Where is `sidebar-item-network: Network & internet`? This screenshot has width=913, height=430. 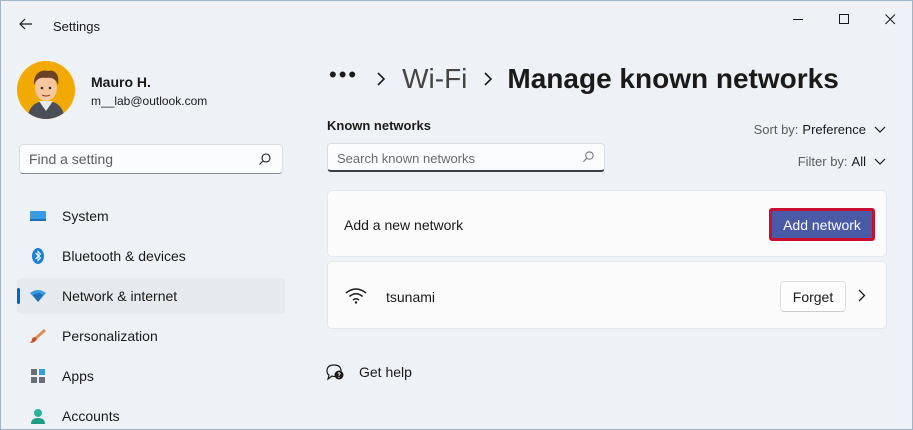 sidebar-item-network: Network & internet is located at coordinates (151, 296).